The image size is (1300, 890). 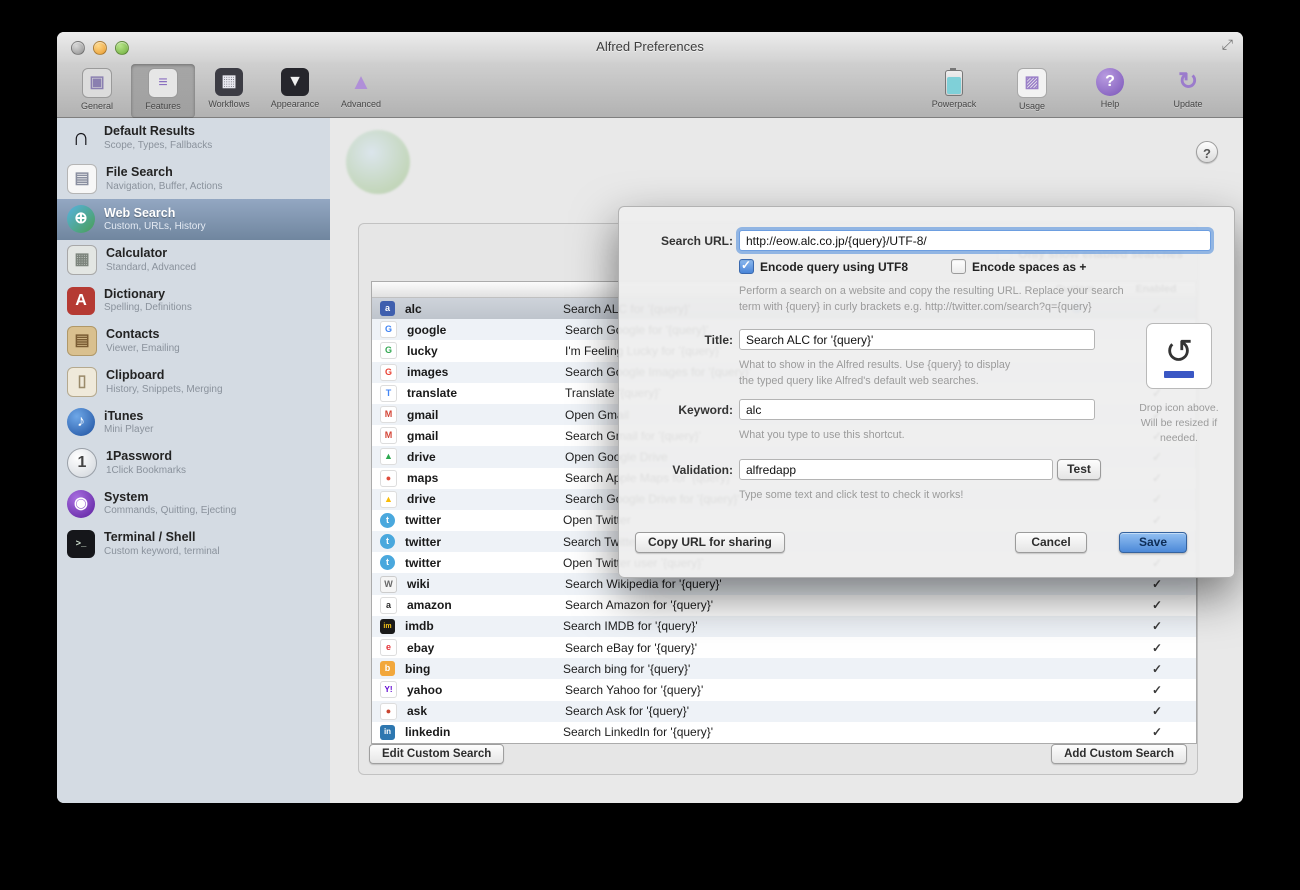 I want to click on table-row-yahoo: Y! yahoo Search Yahoo for '{query}' ✓, so click(x=784, y=689).